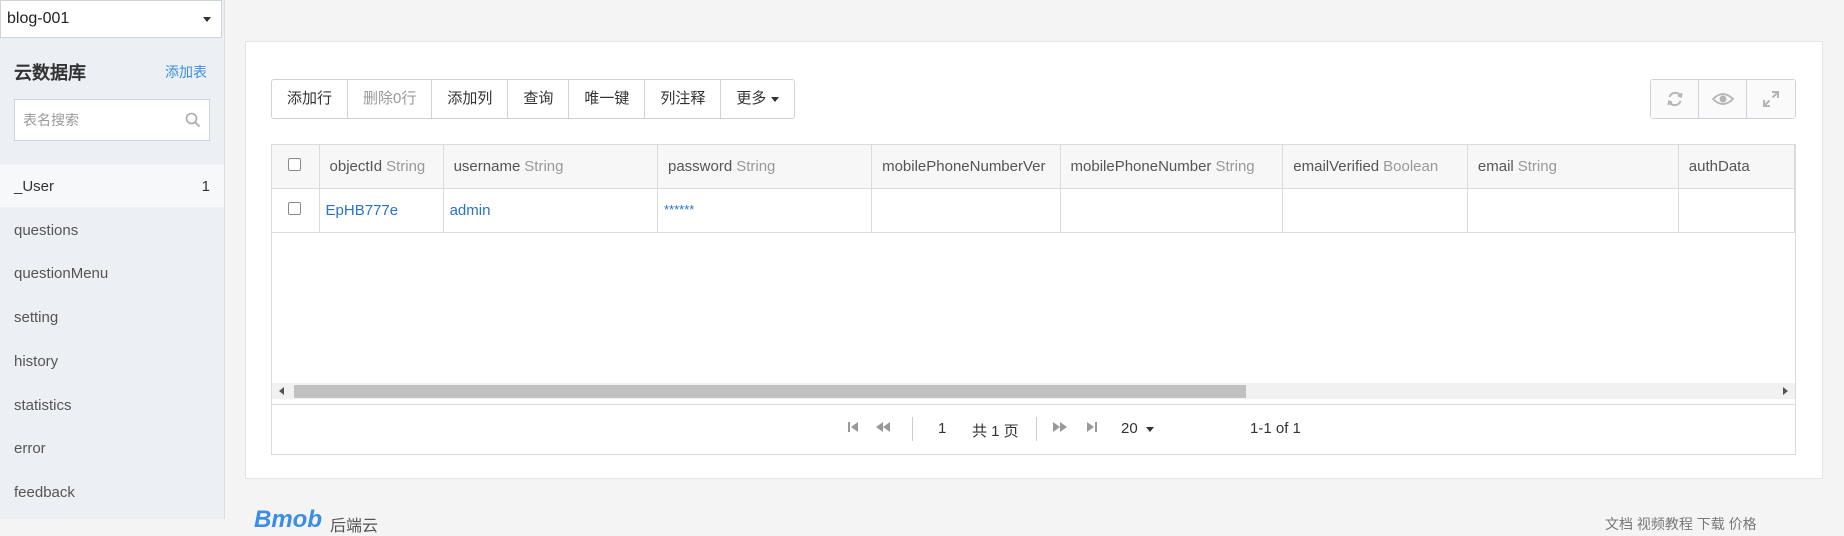  What do you see at coordinates (539, 99) in the screenshot?
I see `query-button: 查询` at bounding box center [539, 99].